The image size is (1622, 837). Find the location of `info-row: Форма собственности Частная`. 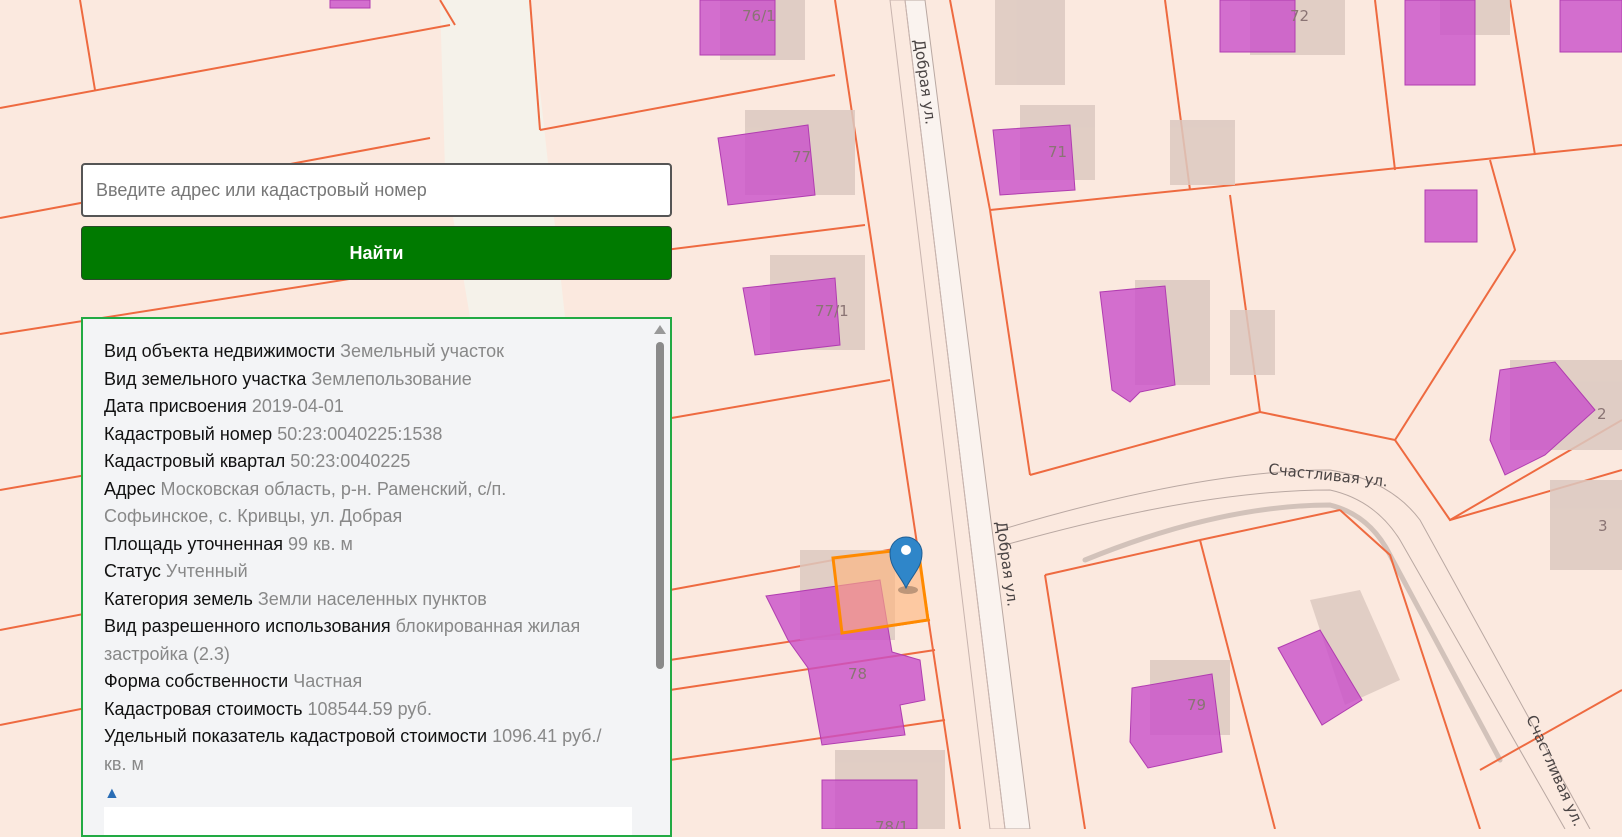

info-row: Форма собственности Частная is located at coordinates (359, 682).